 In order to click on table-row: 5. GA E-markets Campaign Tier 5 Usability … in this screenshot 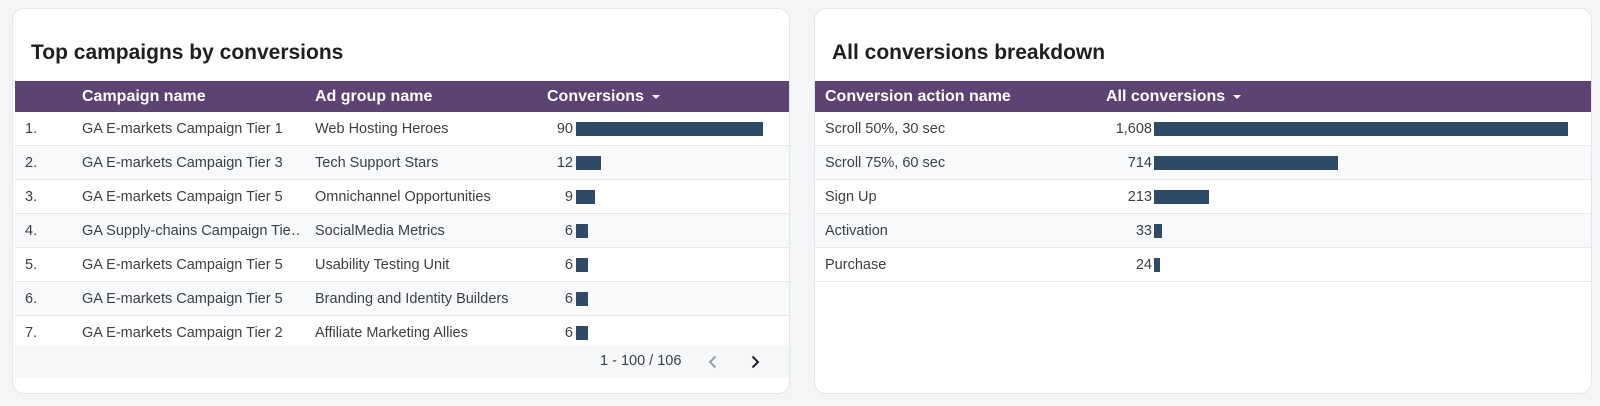, I will do `click(402, 265)`.